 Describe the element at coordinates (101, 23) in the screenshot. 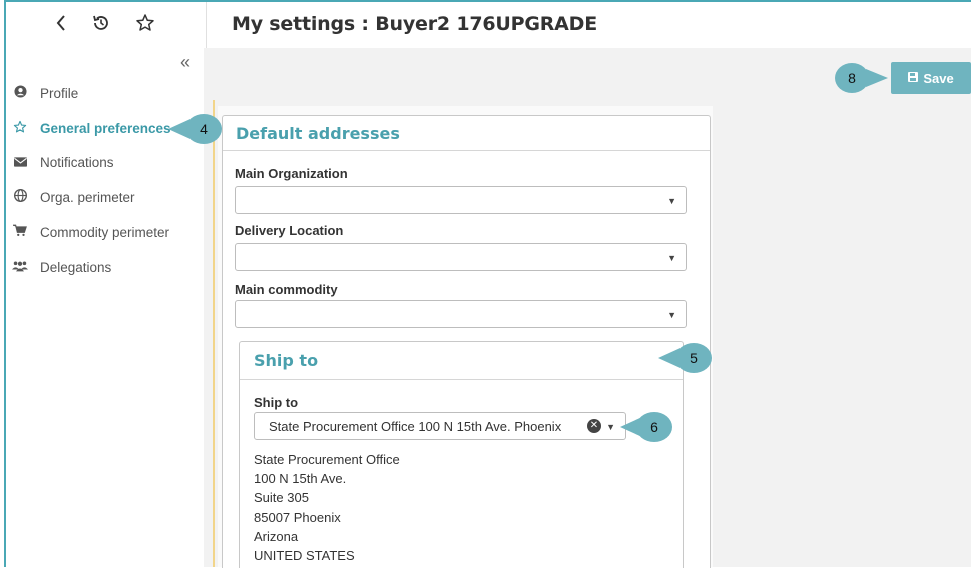

I see `history-icon` at that location.